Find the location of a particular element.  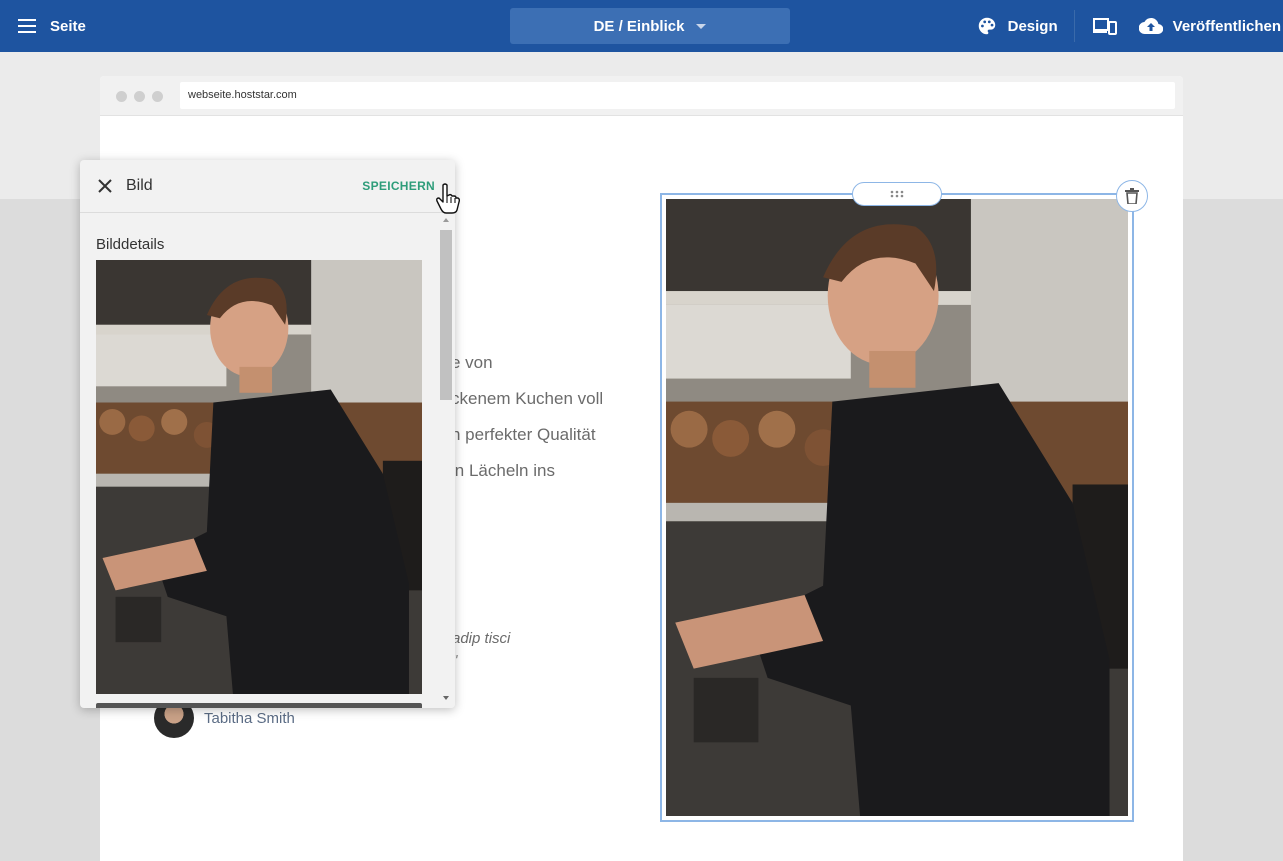

cloud-upload-icon is located at coordinates (1150, 26).